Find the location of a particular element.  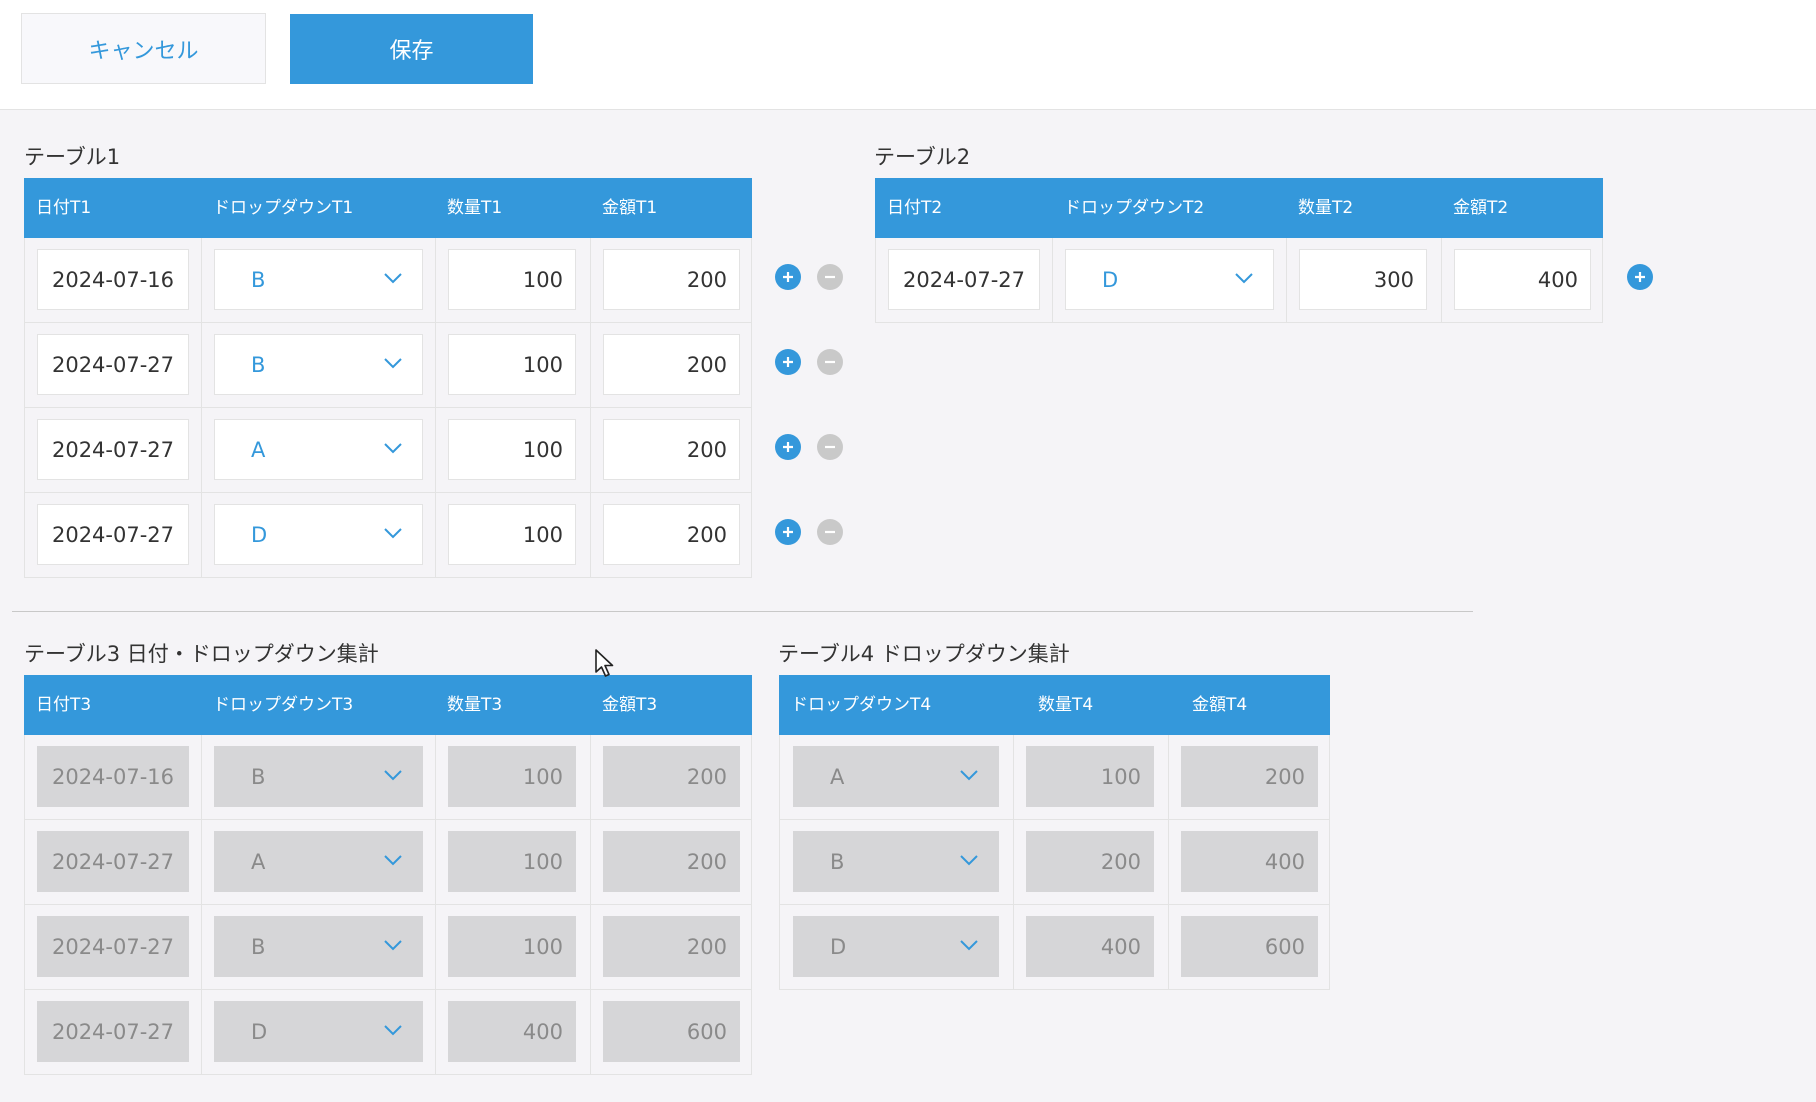

table2-header-dropdown: ドロップダウンT2 is located at coordinates (1134, 208).